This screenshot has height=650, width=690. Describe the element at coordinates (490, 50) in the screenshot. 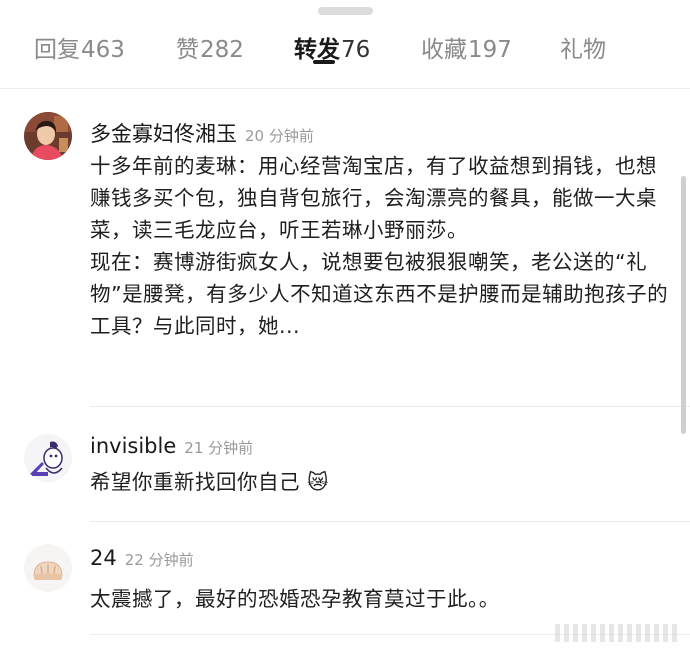

I see `tab-favorites-count: 197` at that location.